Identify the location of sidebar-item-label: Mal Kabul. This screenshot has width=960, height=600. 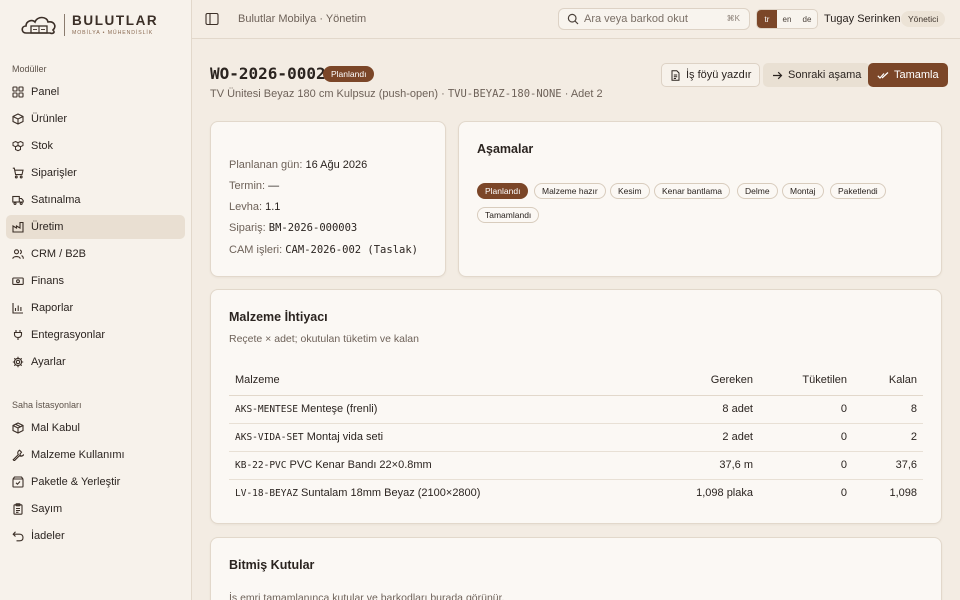
(55, 428).